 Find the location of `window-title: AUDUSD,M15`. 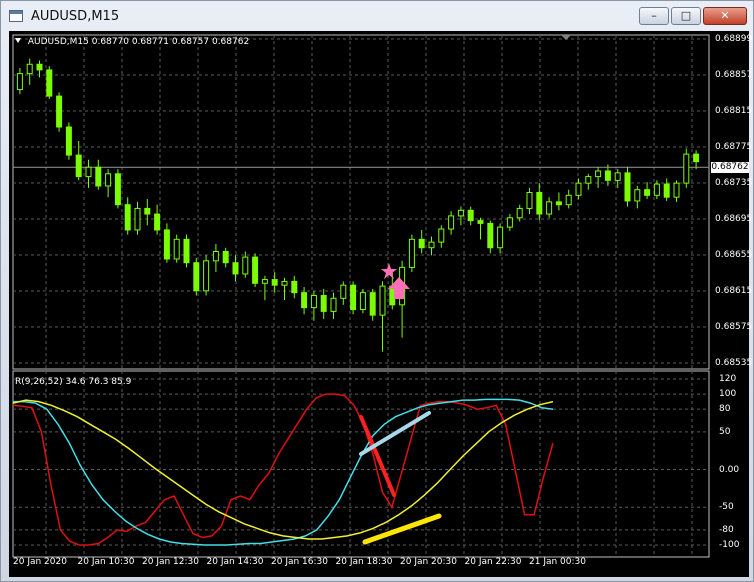

window-title: AUDUSD,M15 is located at coordinates (75, 16).